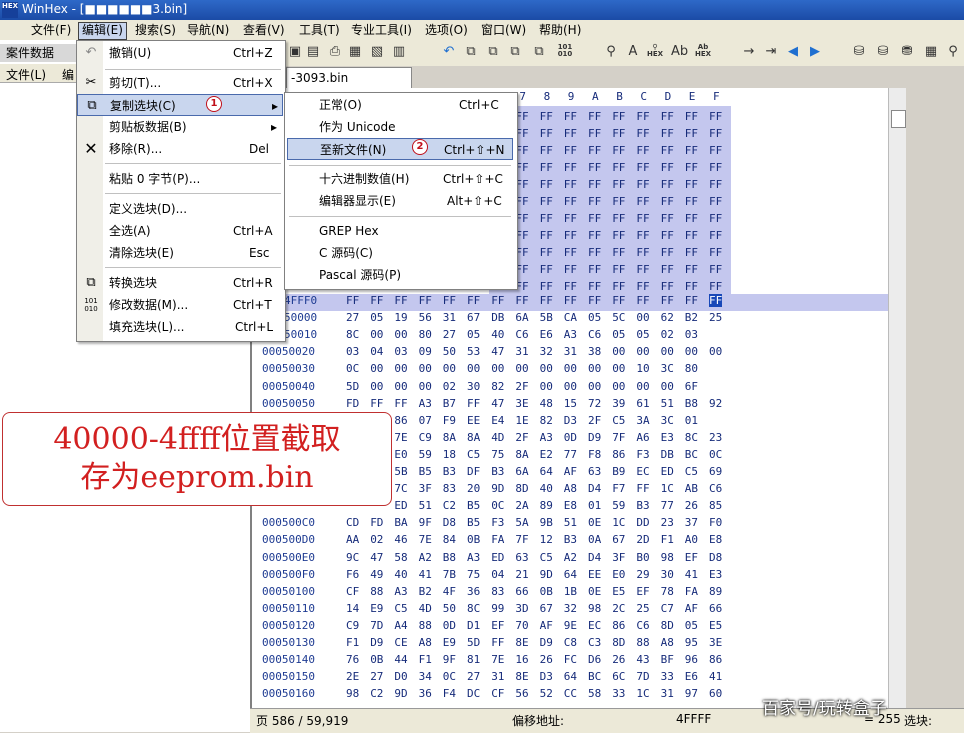  Describe the element at coordinates (715, 454) in the screenshot. I see `hex-byte: 0C` at that location.